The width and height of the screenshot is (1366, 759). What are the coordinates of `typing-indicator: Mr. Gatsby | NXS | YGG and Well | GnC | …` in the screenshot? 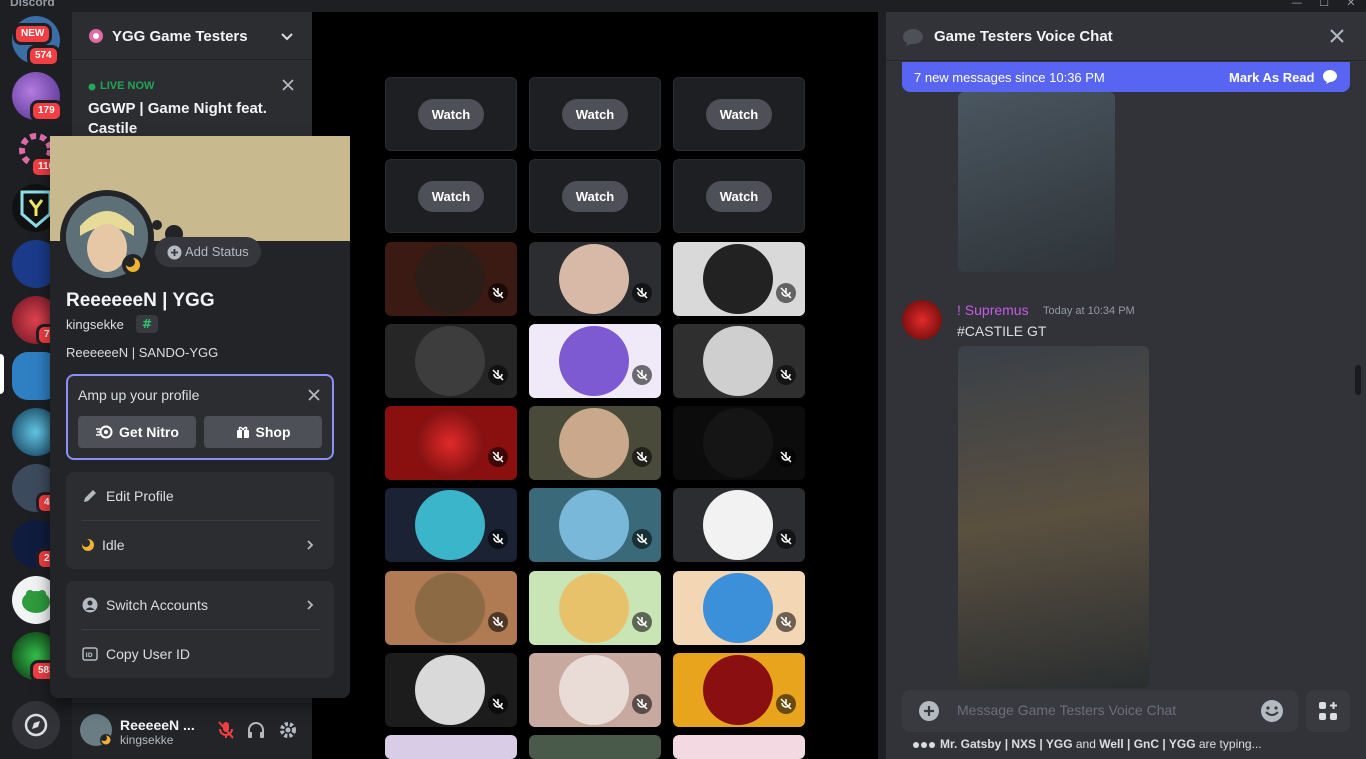 It's located at (1101, 744).